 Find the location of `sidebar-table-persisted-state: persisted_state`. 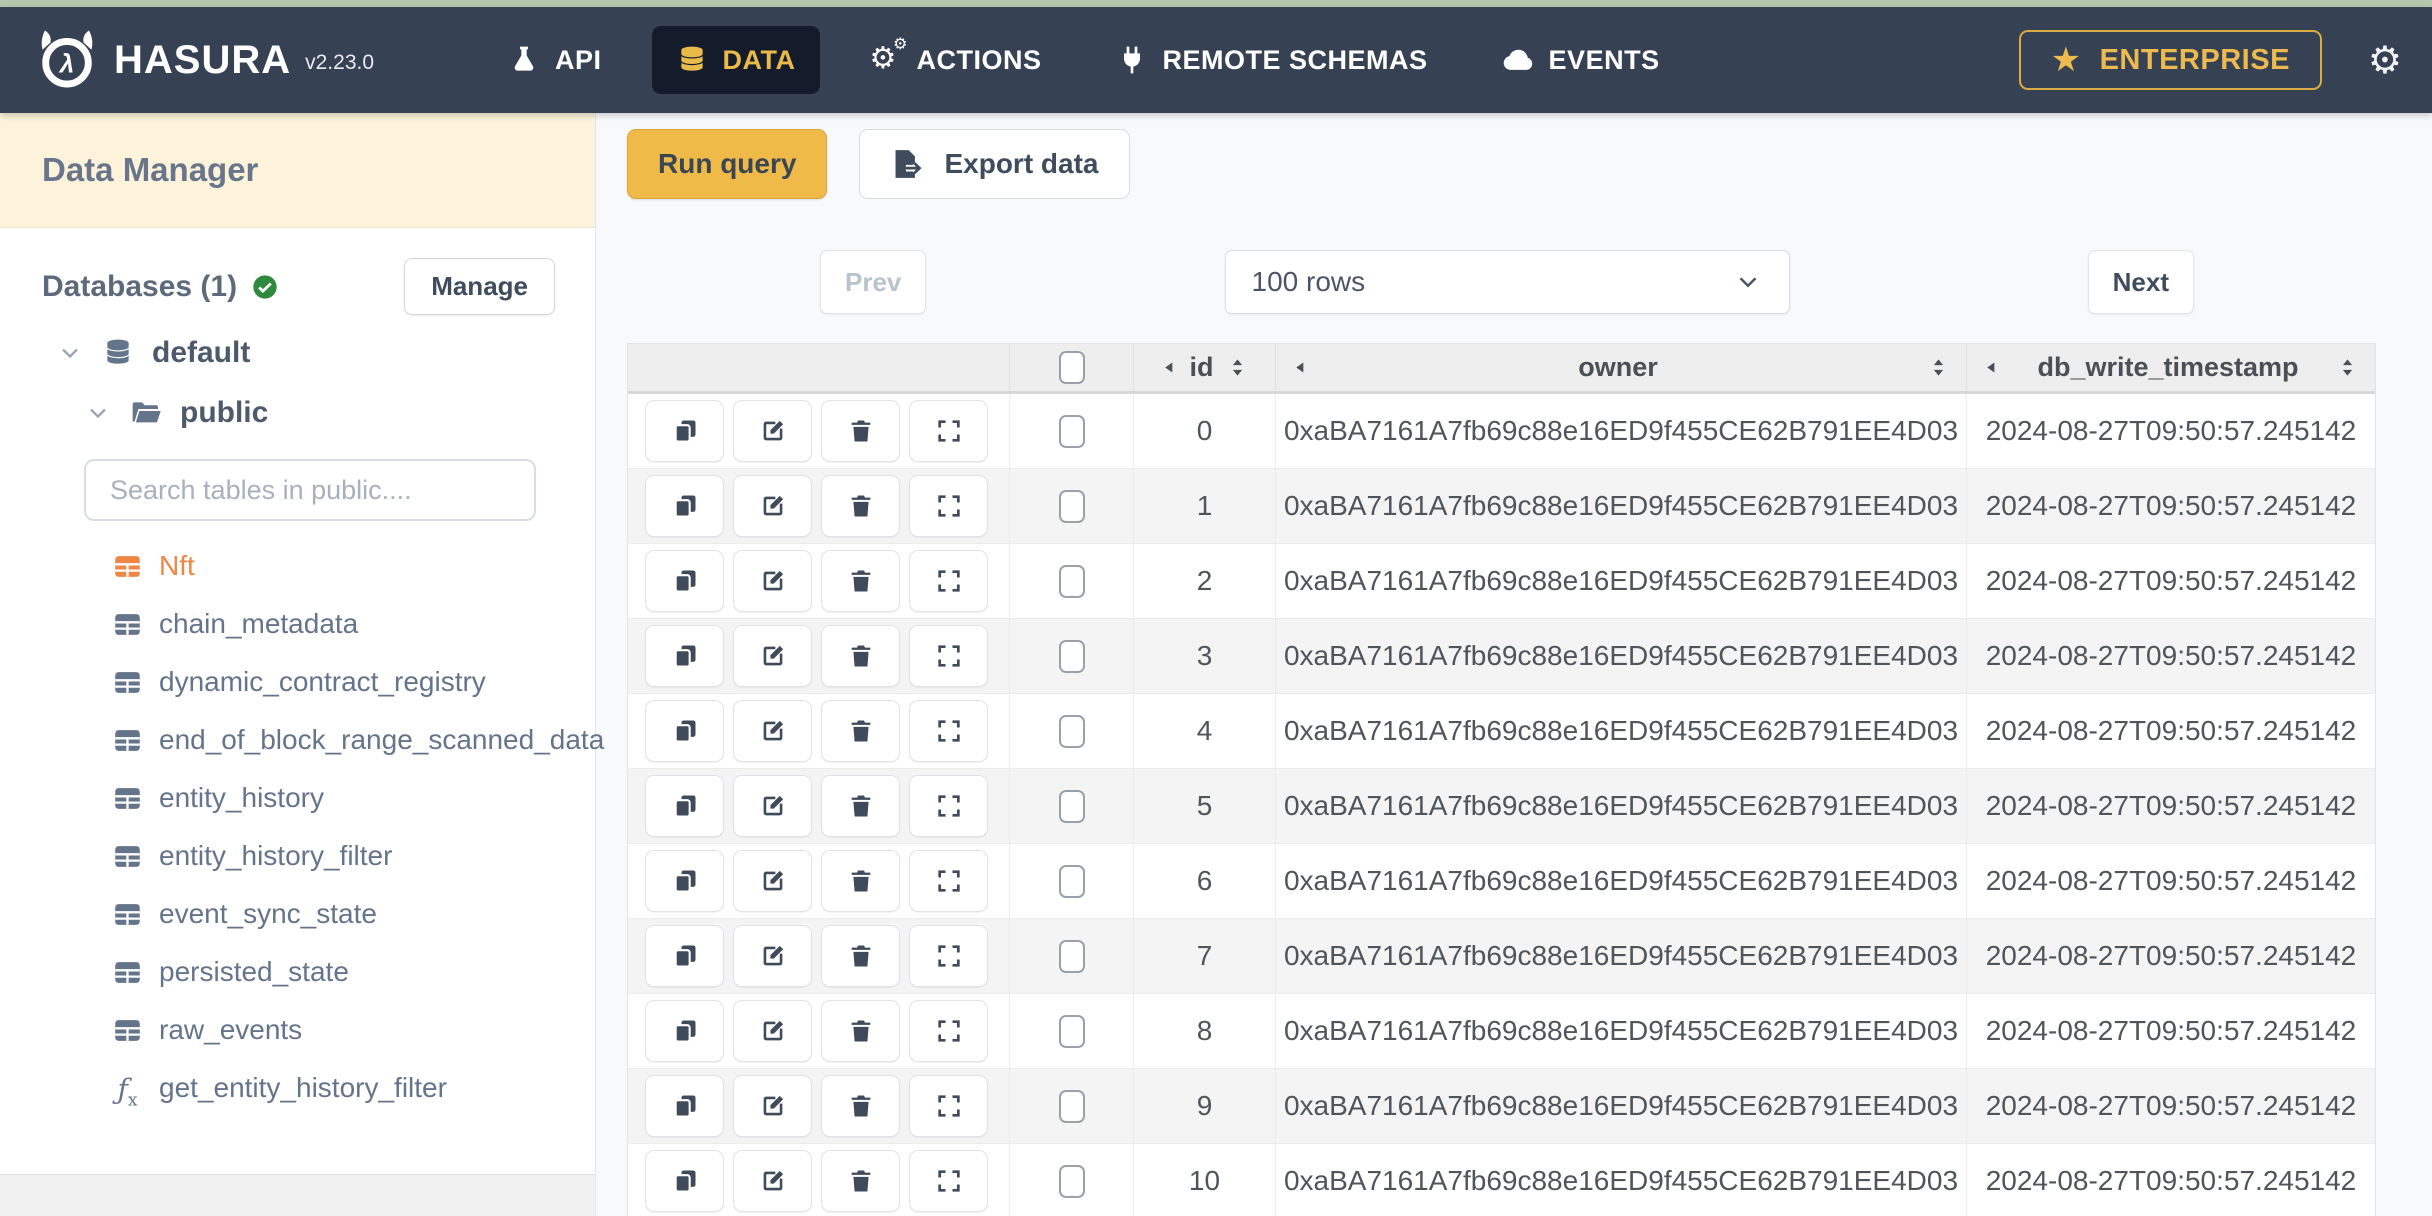

sidebar-table-persisted-state: persisted_state is located at coordinates (353, 972).